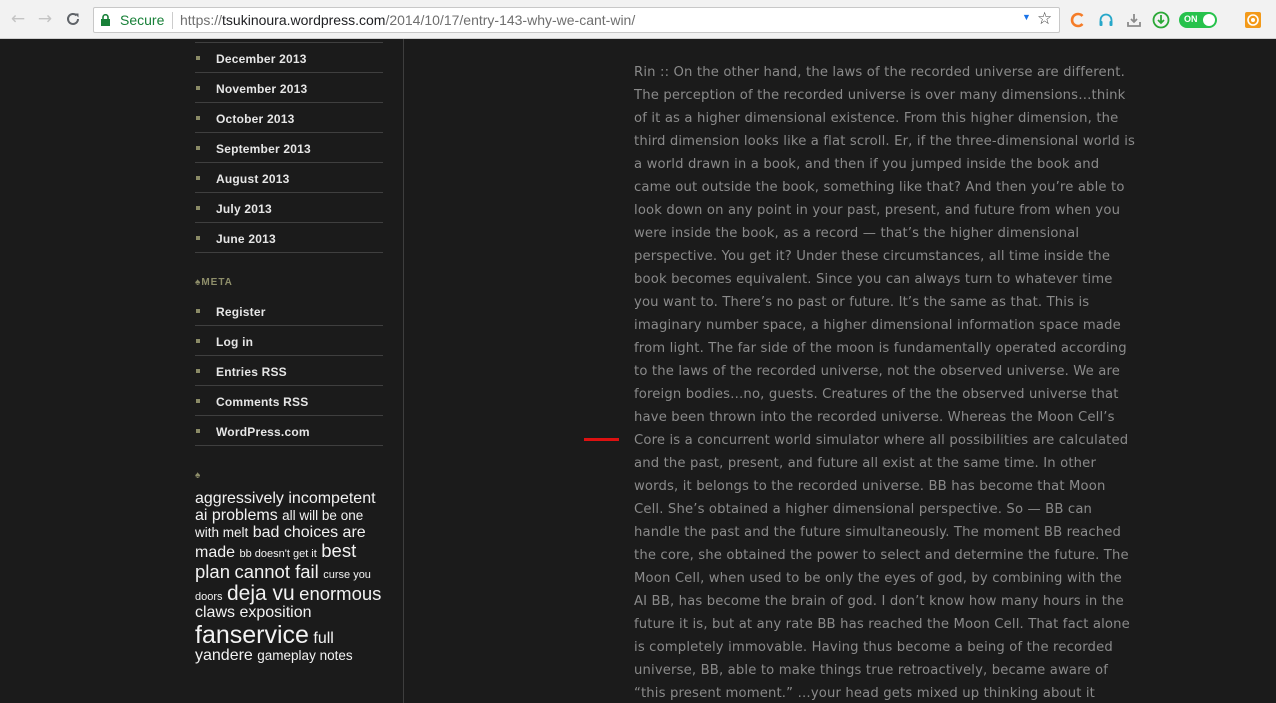 The width and height of the screenshot is (1276, 703). I want to click on download-tray-glyph-icon, so click(1134, 20).